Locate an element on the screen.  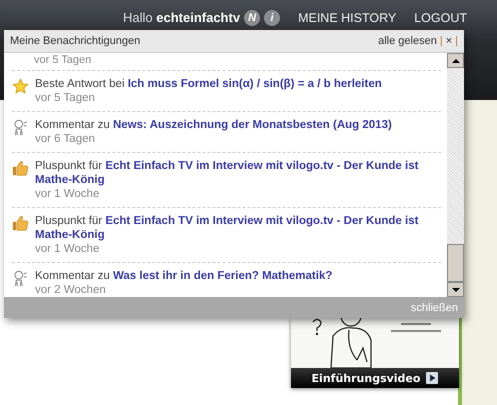
scrollbar is located at coordinates (455, 175).